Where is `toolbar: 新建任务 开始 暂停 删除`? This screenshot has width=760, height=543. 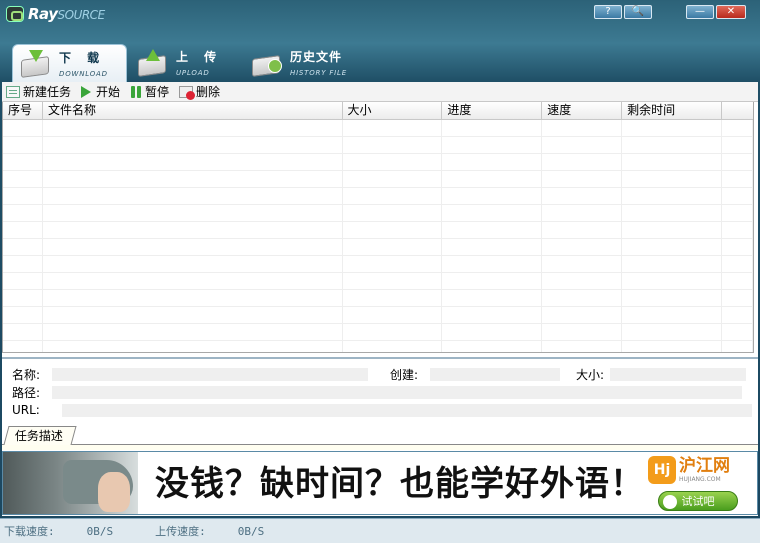
toolbar: 新建任务 开始 暂停 删除 is located at coordinates (380, 92).